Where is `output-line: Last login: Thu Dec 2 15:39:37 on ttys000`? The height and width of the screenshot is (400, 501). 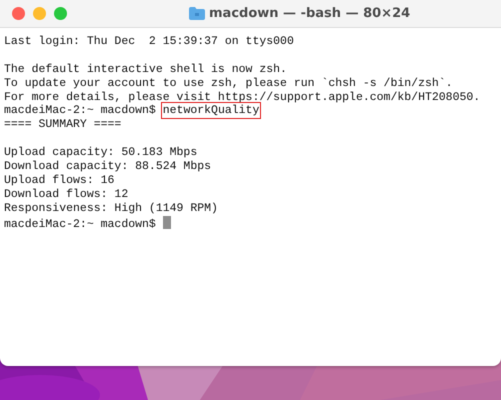
output-line: Last login: Thu Dec 2 15:39:37 on ttys000 is located at coordinates (149, 41).